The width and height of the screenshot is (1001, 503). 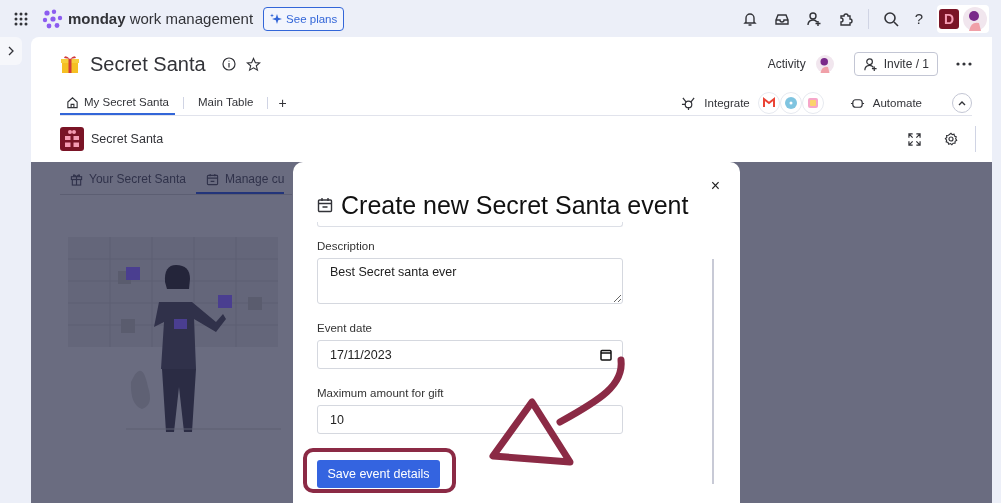 I want to click on sparkle-icon, so click(x=276, y=18).